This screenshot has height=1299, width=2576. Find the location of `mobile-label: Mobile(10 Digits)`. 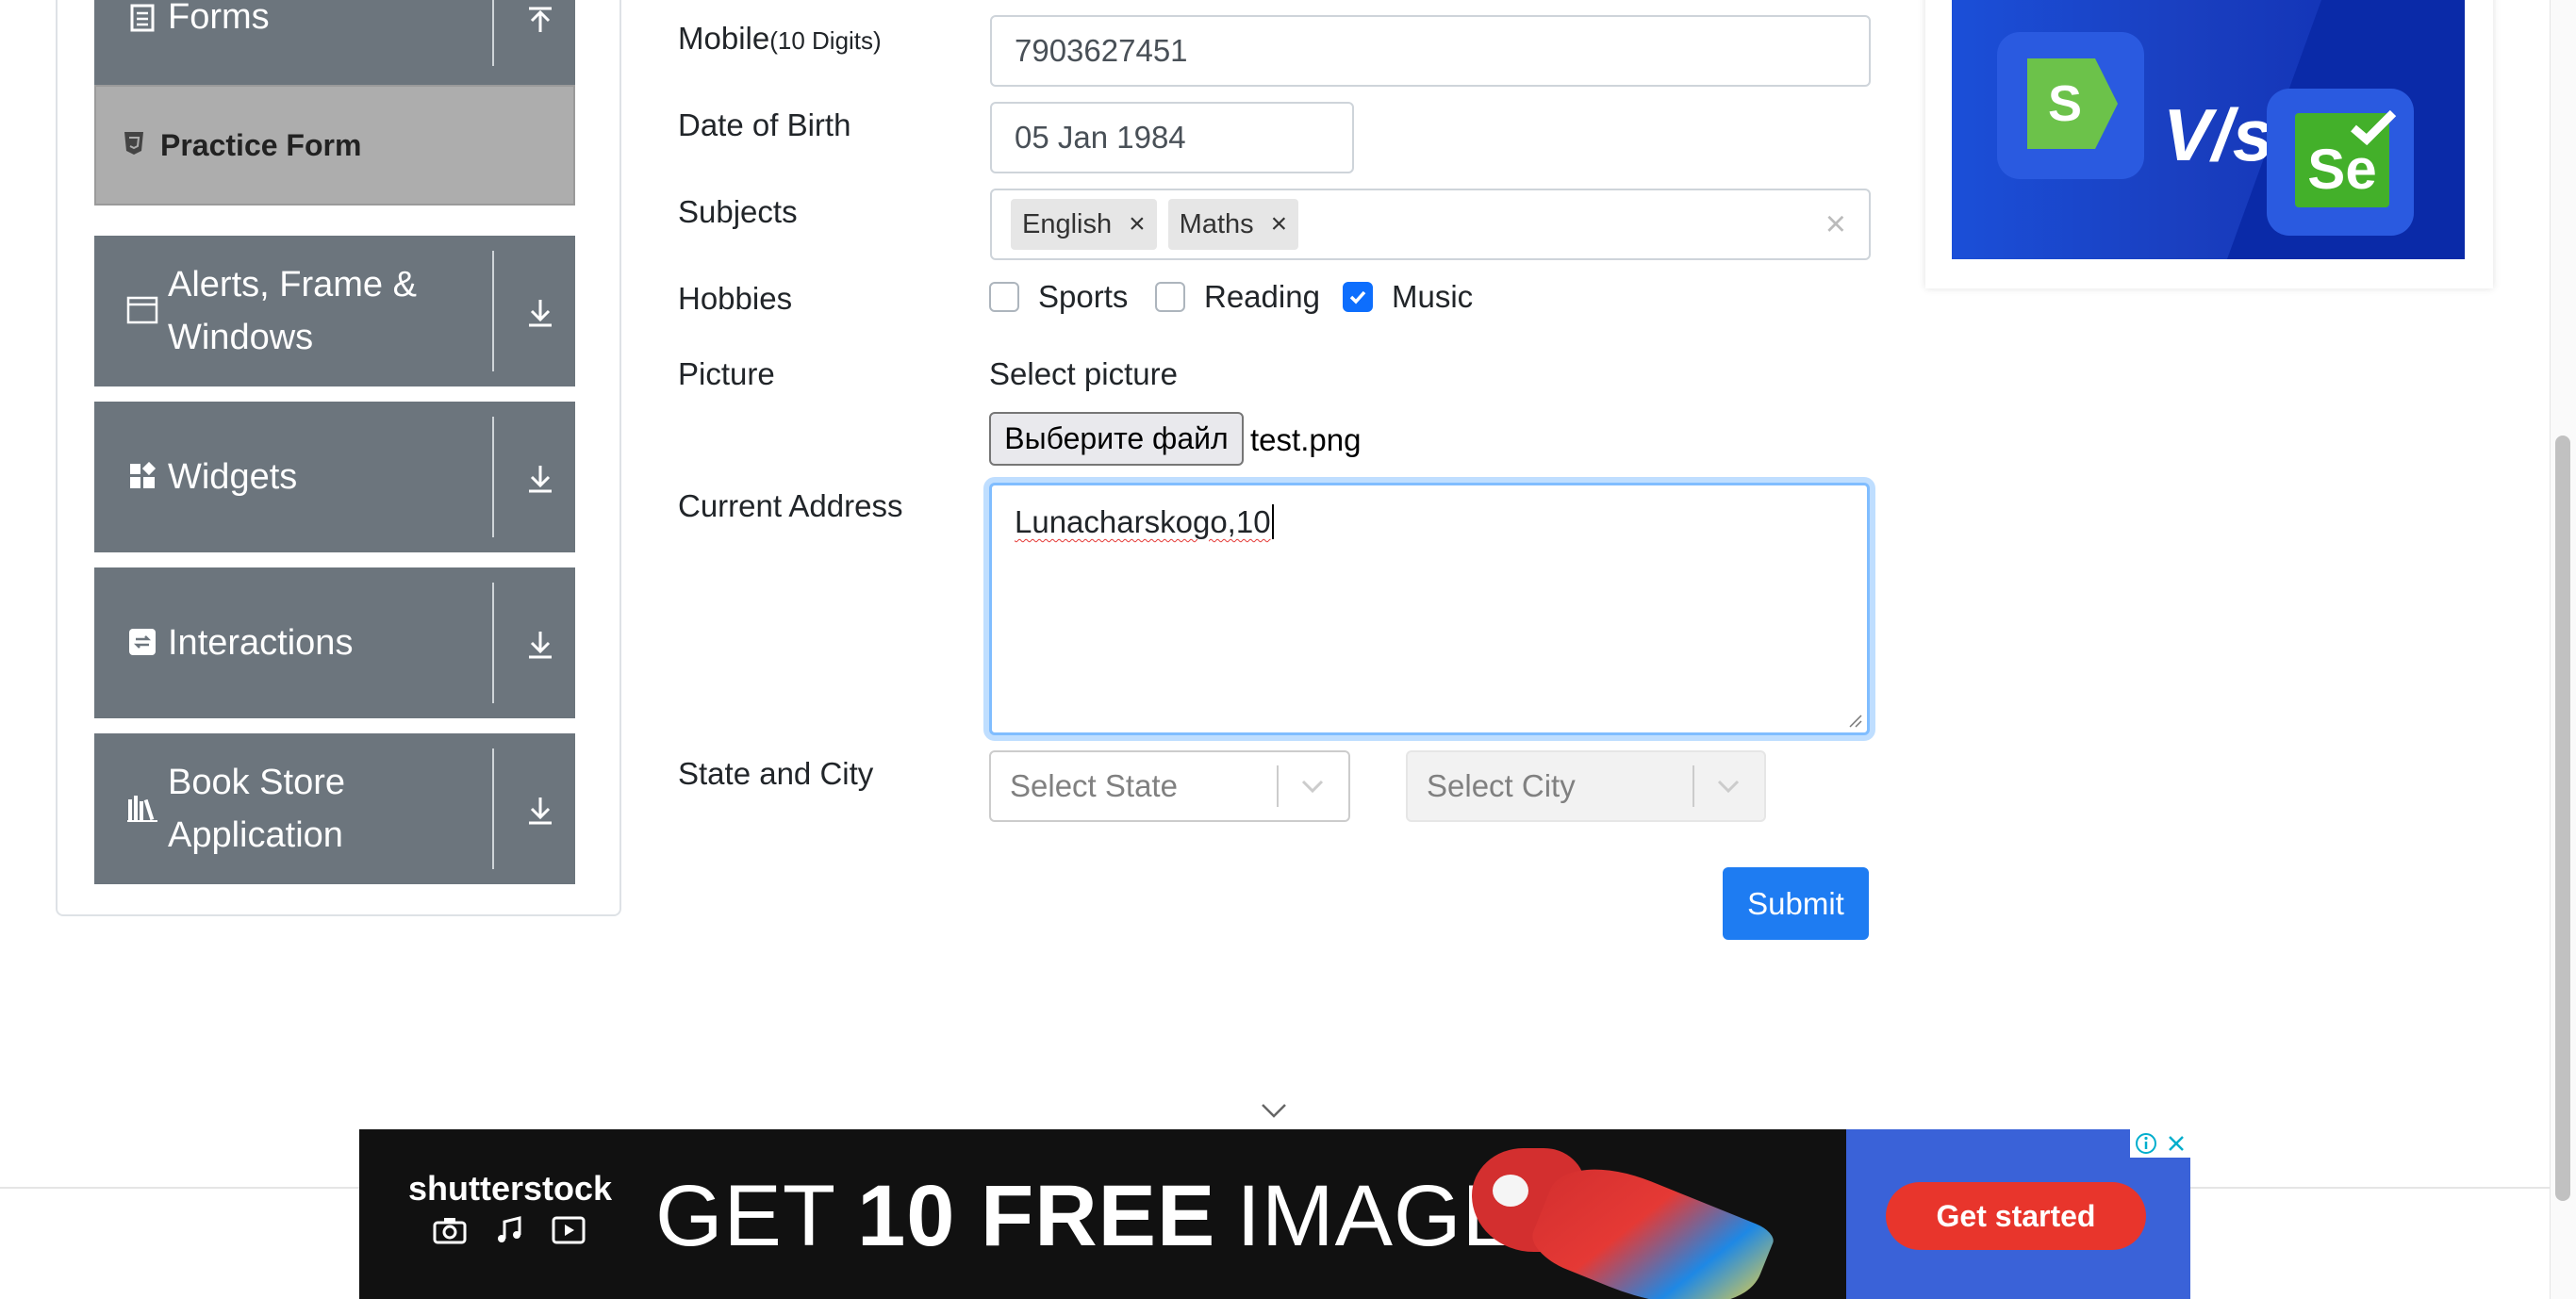

mobile-label: Mobile(10 Digits) is located at coordinates (780, 39).